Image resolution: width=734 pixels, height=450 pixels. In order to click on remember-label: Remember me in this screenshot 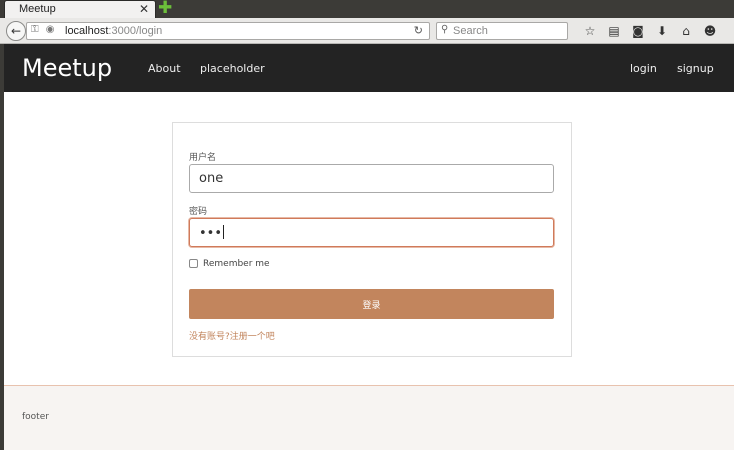, I will do `click(236, 264)`.